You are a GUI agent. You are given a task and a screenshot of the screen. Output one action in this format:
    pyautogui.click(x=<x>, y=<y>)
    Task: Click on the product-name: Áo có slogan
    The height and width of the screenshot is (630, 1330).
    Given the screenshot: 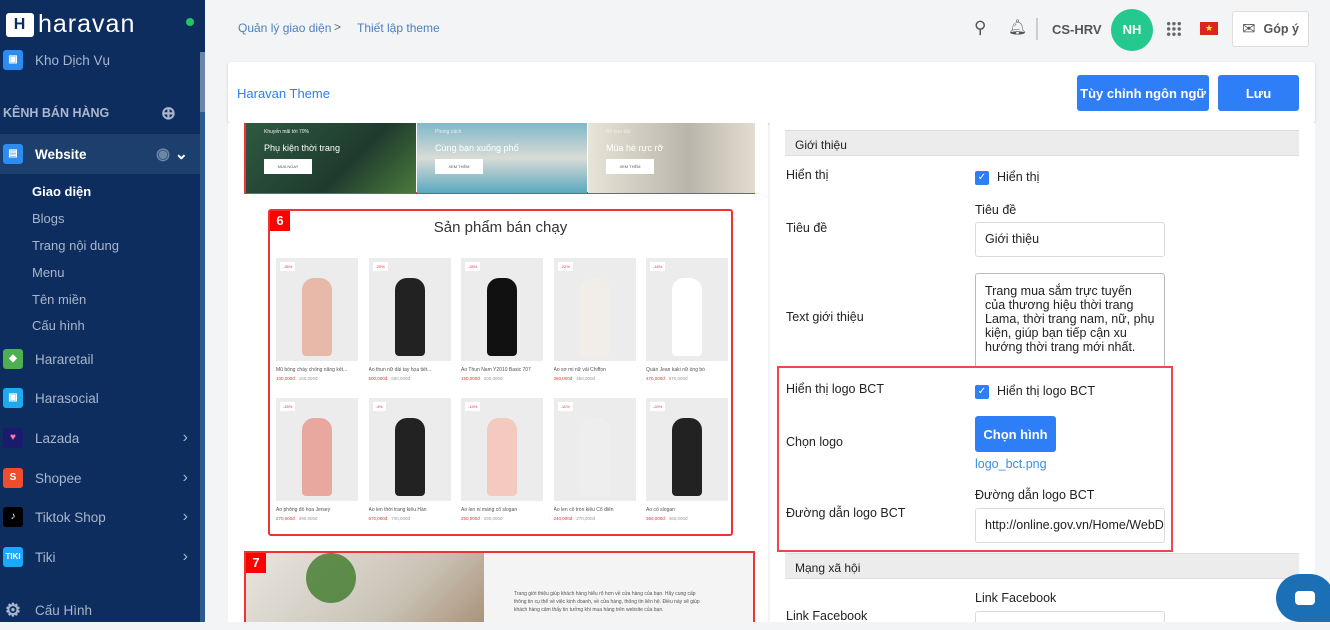 What is the action you would take?
    pyautogui.click(x=660, y=510)
    